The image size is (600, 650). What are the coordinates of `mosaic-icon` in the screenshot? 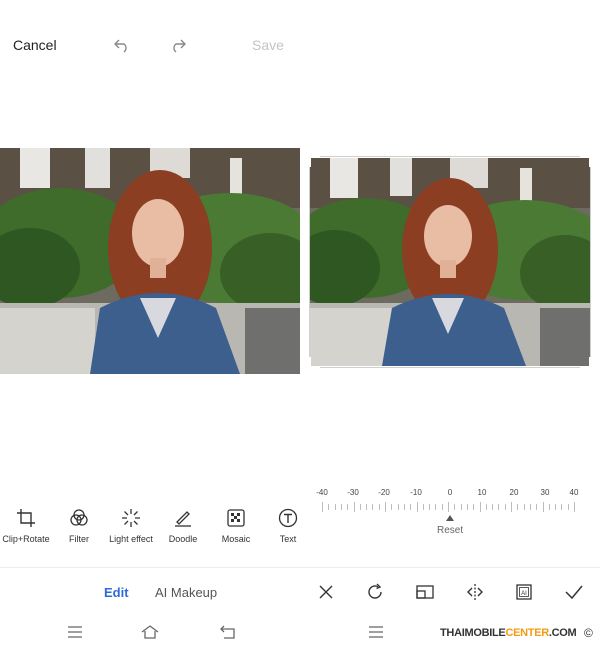 It's located at (236, 518).